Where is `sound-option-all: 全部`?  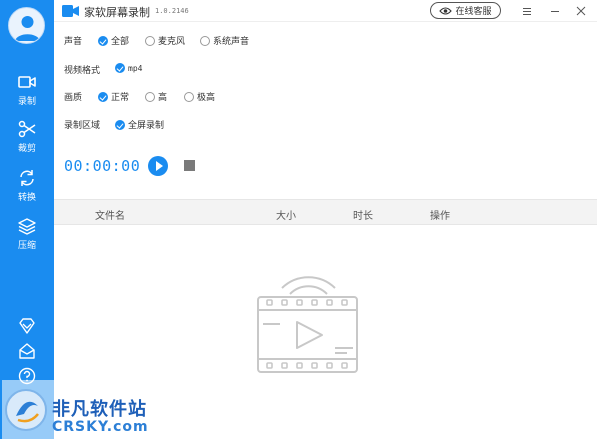
sound-option-all: 全部 is located at coordinates (113, 40).